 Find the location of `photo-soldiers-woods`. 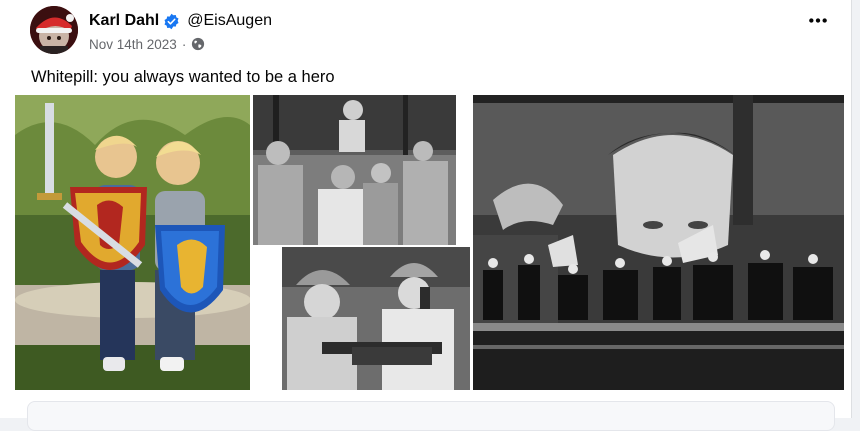

photo-soldiers-woods is located at coordinates (354, 170).